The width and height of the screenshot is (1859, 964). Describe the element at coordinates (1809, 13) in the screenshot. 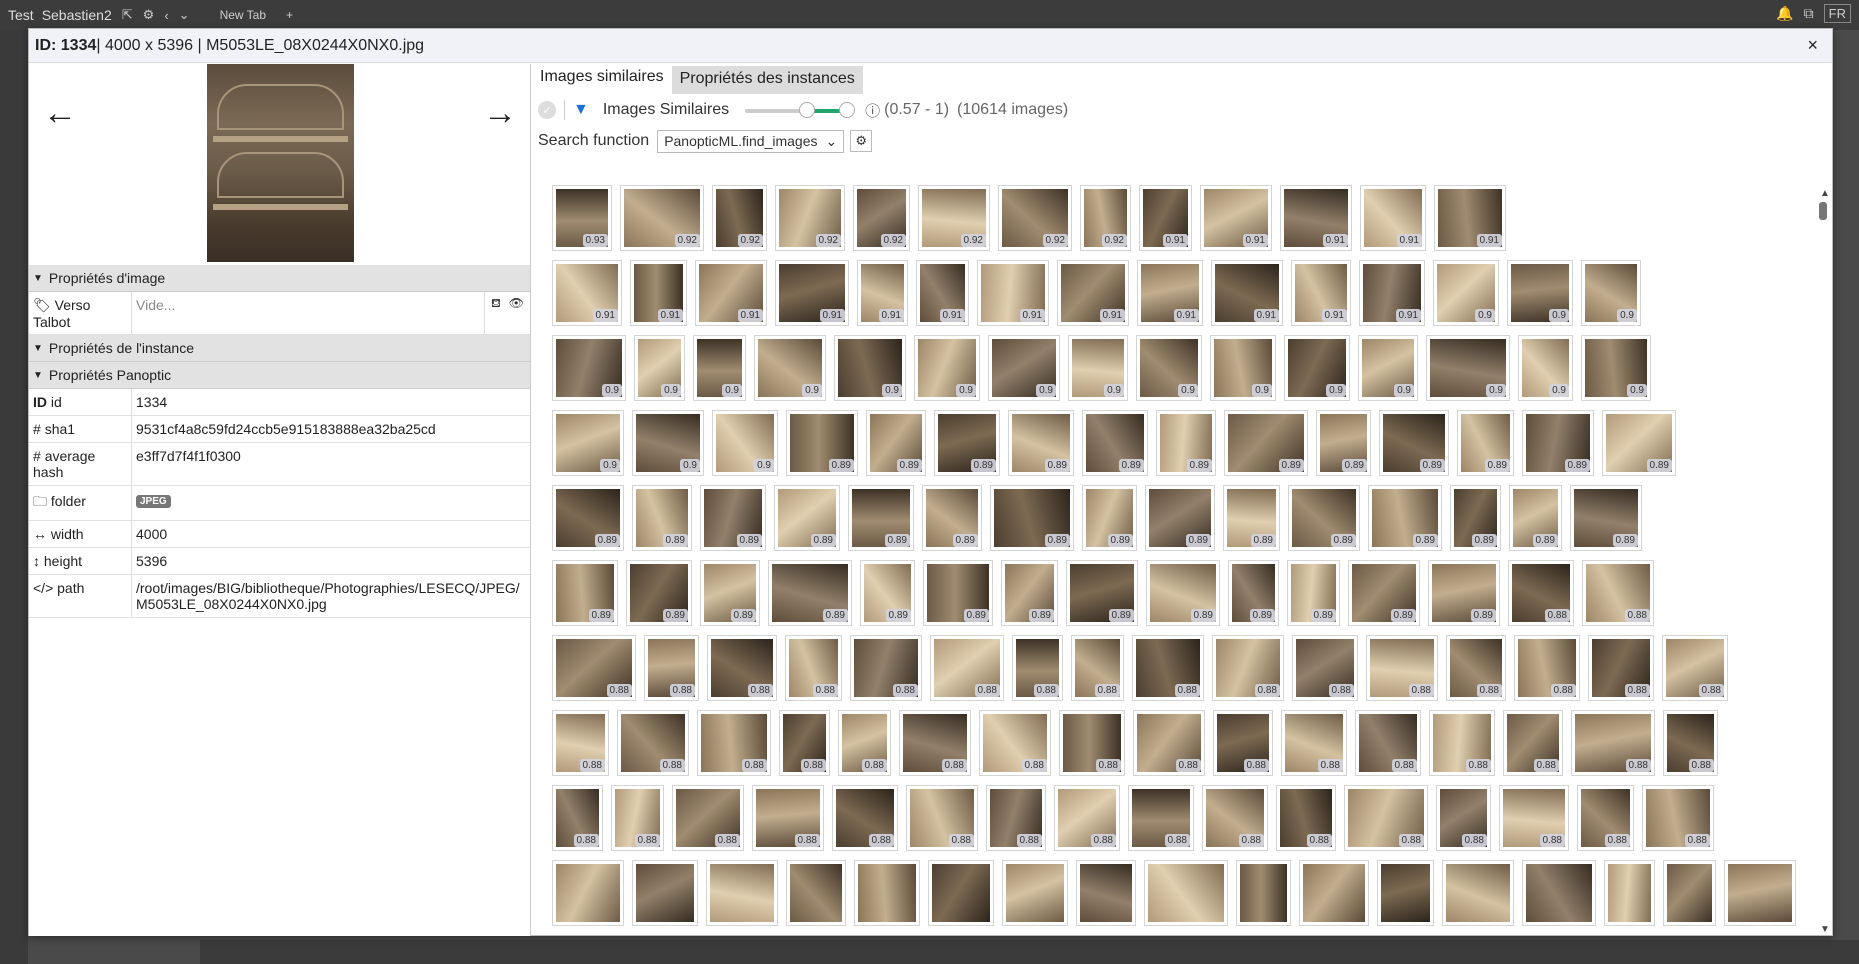

I see `translate-icon: ⧉` at that location.